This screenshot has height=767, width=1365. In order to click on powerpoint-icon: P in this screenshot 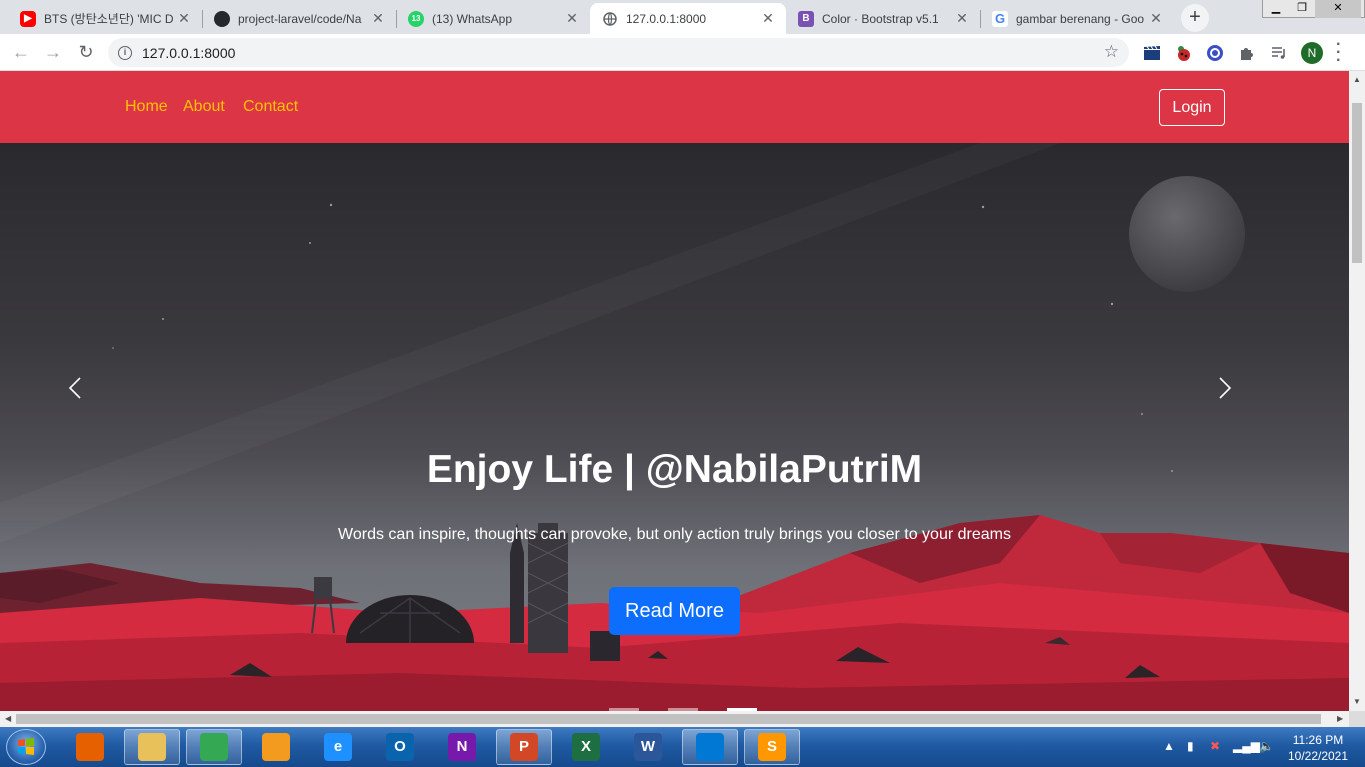, I will do `click(524, 747)`.